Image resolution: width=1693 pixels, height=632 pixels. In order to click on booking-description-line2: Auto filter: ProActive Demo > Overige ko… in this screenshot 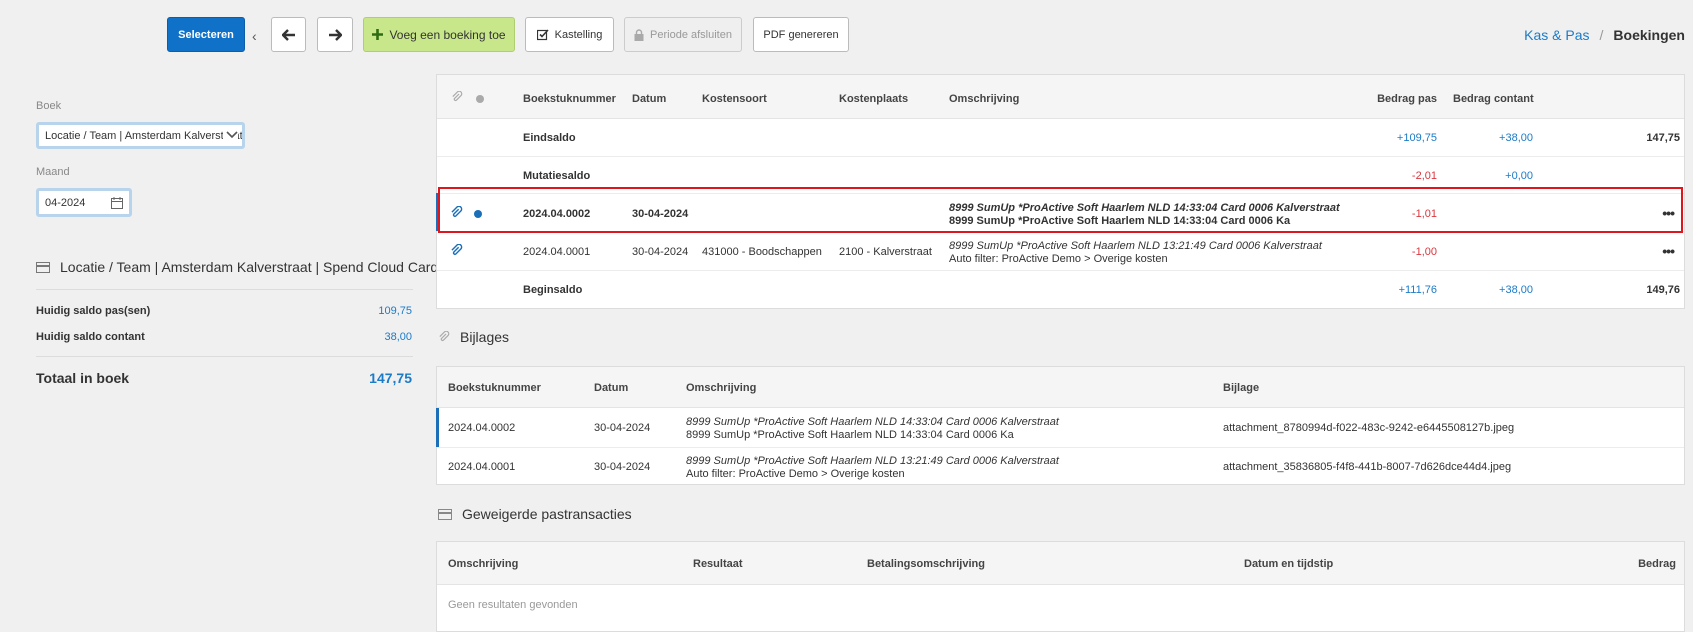, I will do `click(1058, 259)`.